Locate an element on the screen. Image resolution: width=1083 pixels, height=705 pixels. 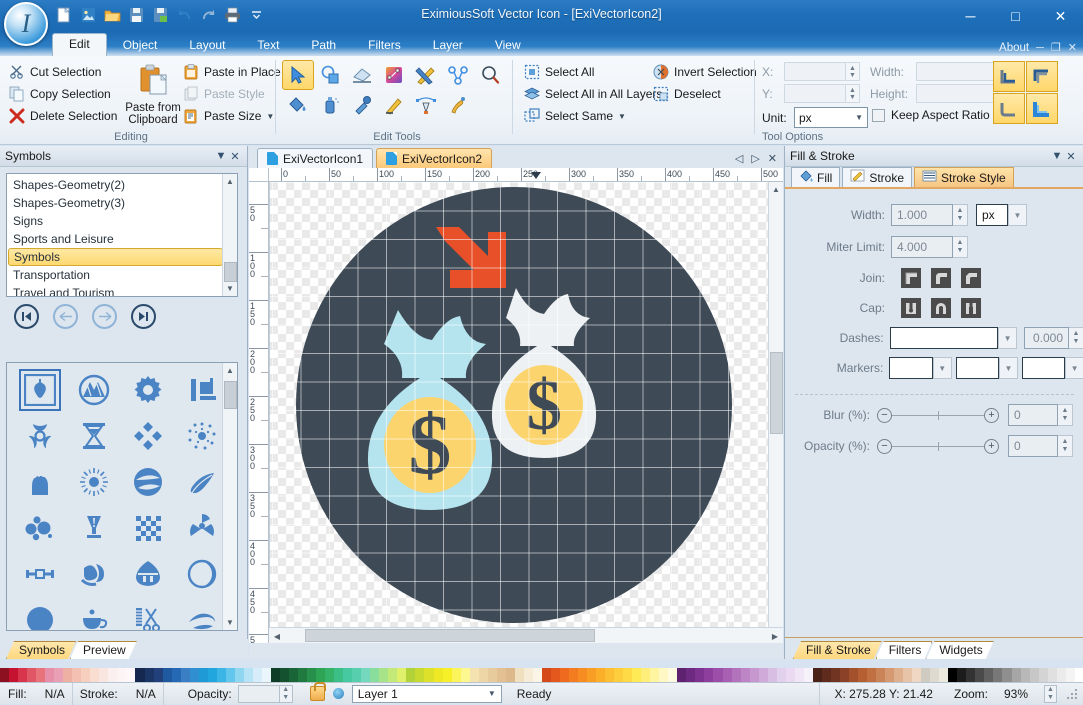
new-from-image-icon is located at coordinates (88, 15).